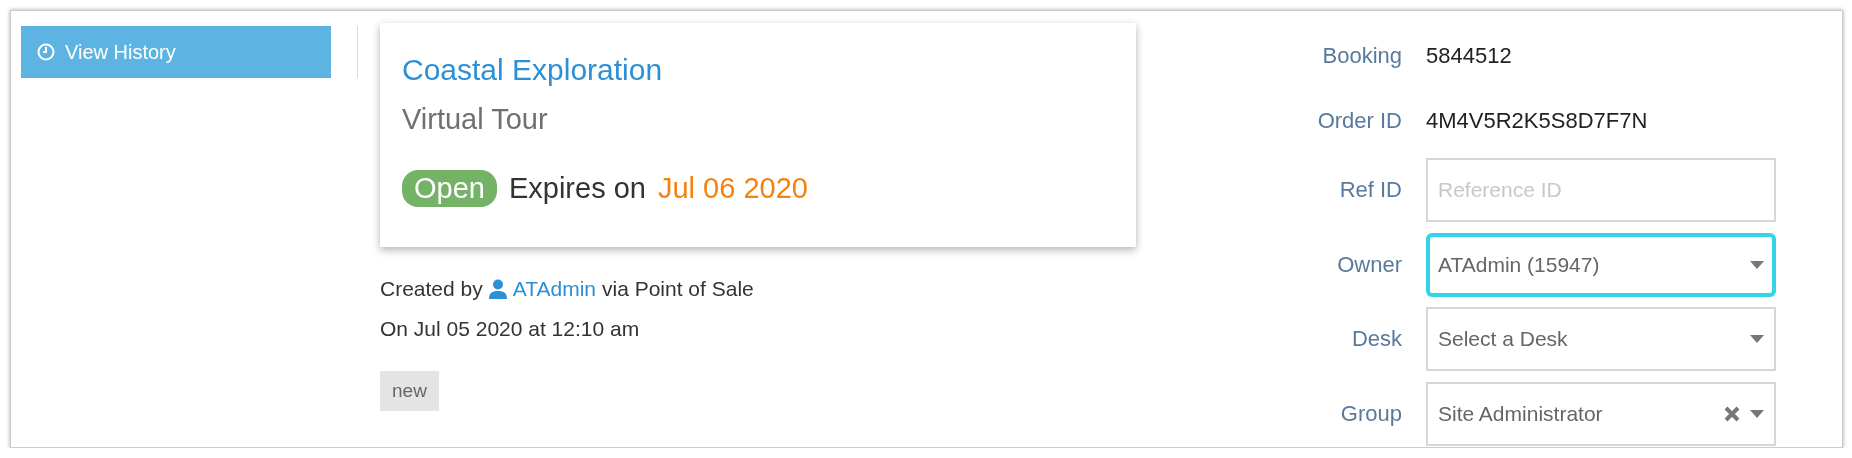 The width and height of the screenshot is (1852, 458). Describe the element at coordinates (1376, 339) in the screenshot. I see `field-label: Desk` at that location.